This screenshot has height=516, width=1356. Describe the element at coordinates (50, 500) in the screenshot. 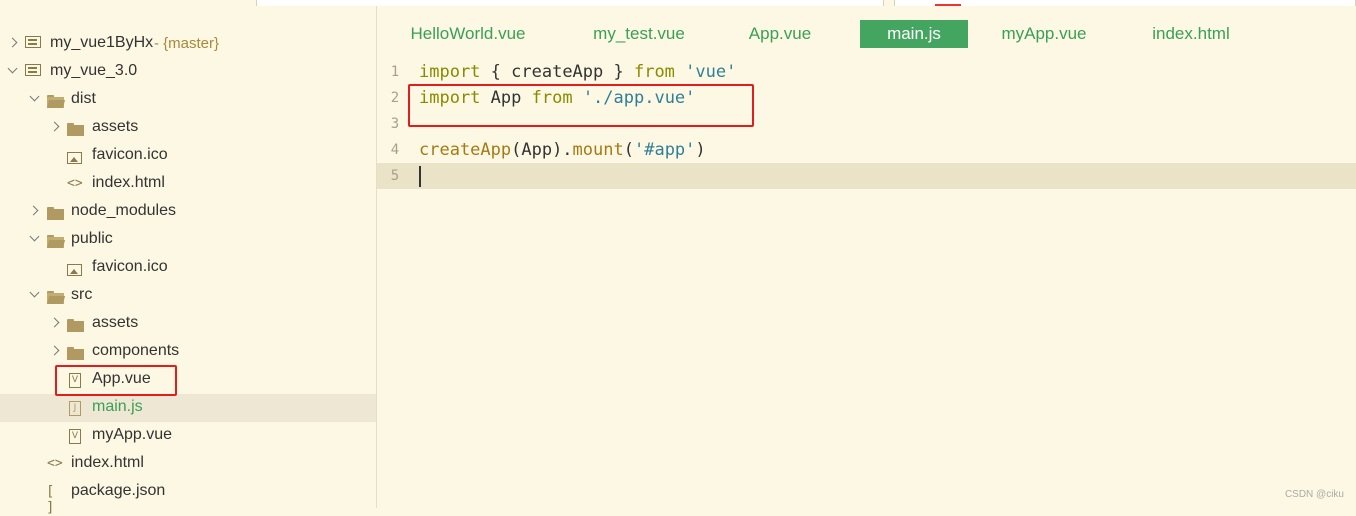

I see `json-file-icon: [ ]` at that location.